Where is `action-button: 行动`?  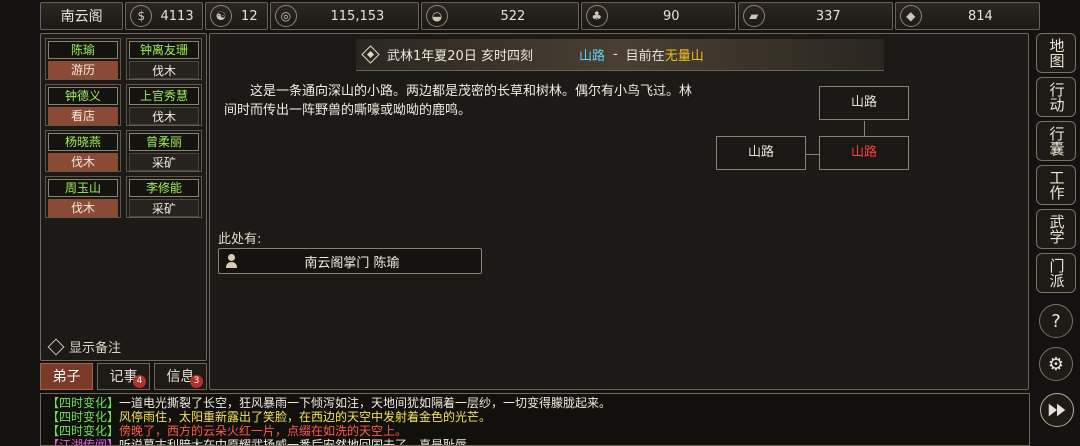 action-button: 行动 is located at coordinates (1056, 97).